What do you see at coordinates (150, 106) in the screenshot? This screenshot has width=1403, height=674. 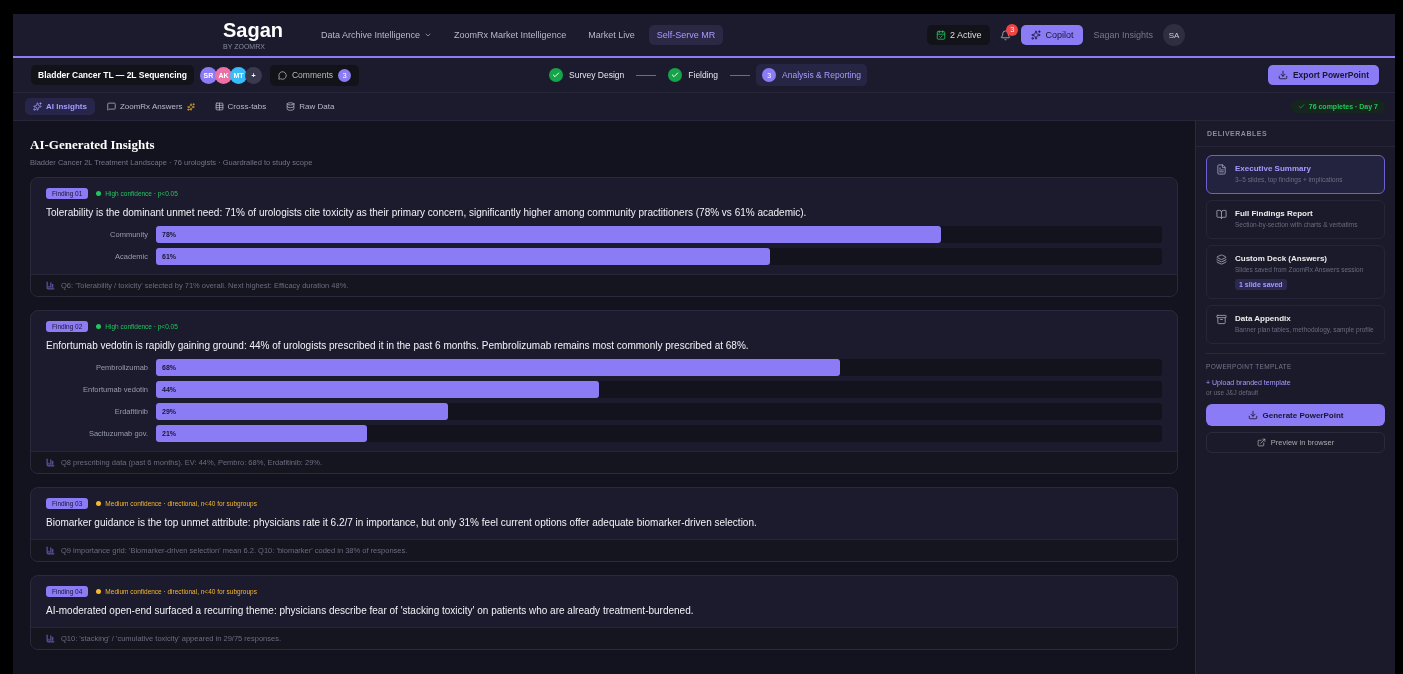 I see `tab: ZoomRx Answers` at bounding box center [150, 106].